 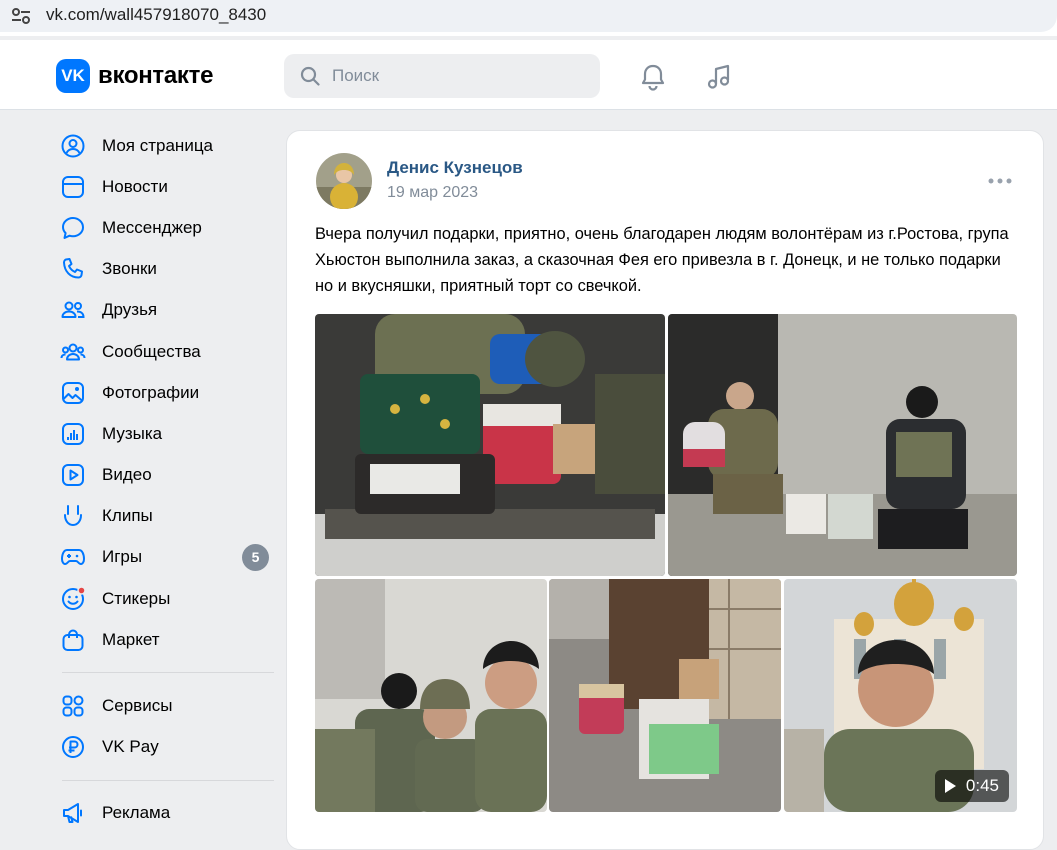 What do you see at coordinates (158, 145) in the screenshot?
I see `sidebar-item-label: Моя страница` at bounding box center [158, 145].